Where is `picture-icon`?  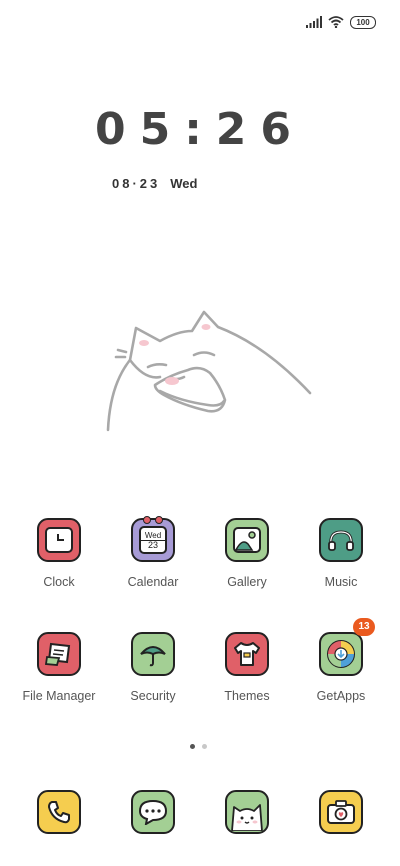 picture-icon is located at coordinates (247, 540).